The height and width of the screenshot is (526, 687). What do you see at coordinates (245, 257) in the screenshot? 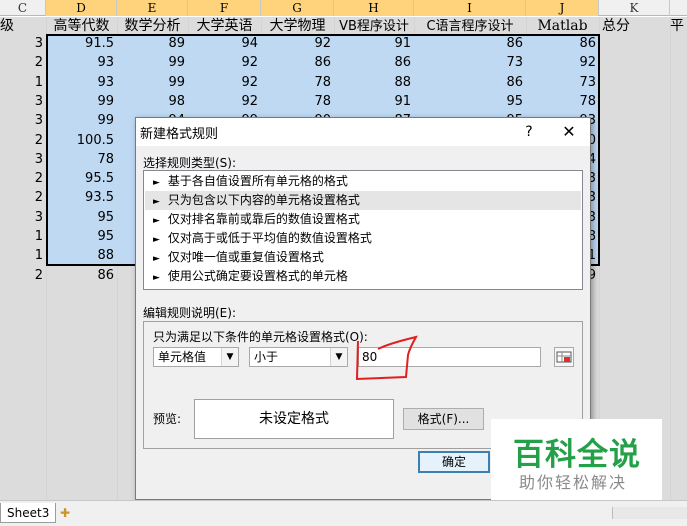
I see `rule-type-label: 仅对唯一值或重复值设置格式` at bounding box center [245, 257].